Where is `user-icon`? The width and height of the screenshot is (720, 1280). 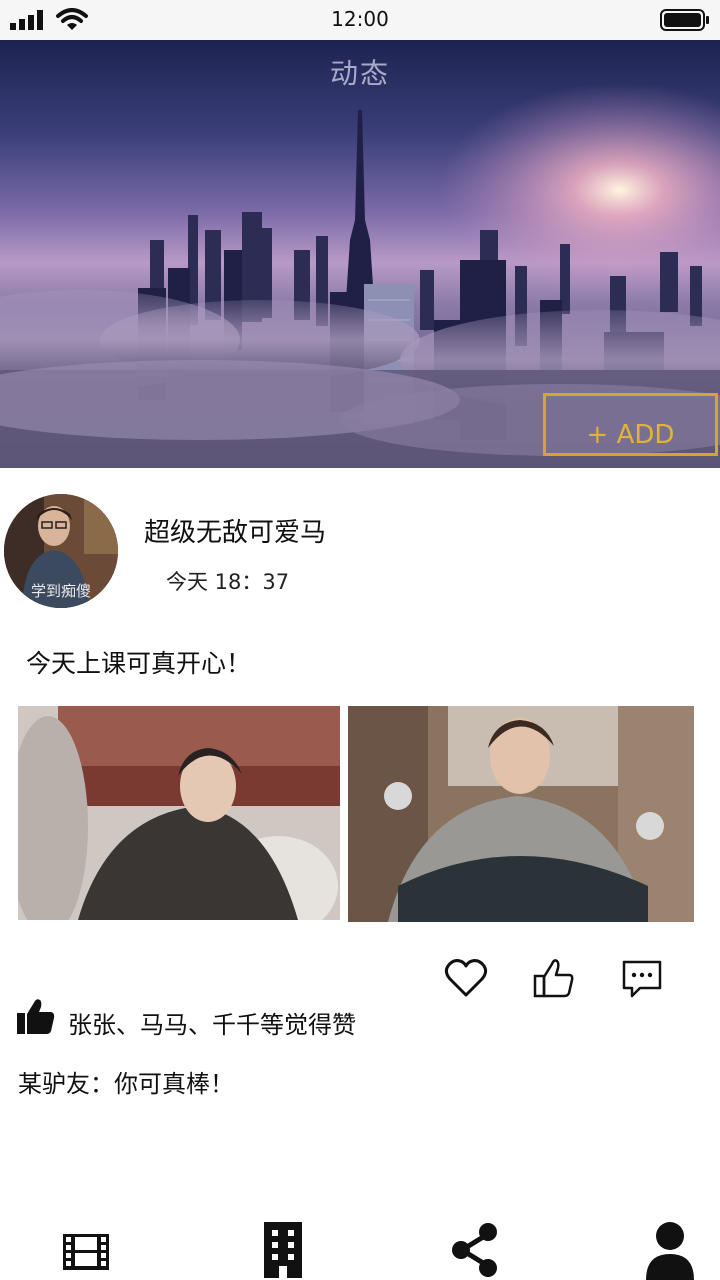
user-icon is located at coordinates (670, 1251).